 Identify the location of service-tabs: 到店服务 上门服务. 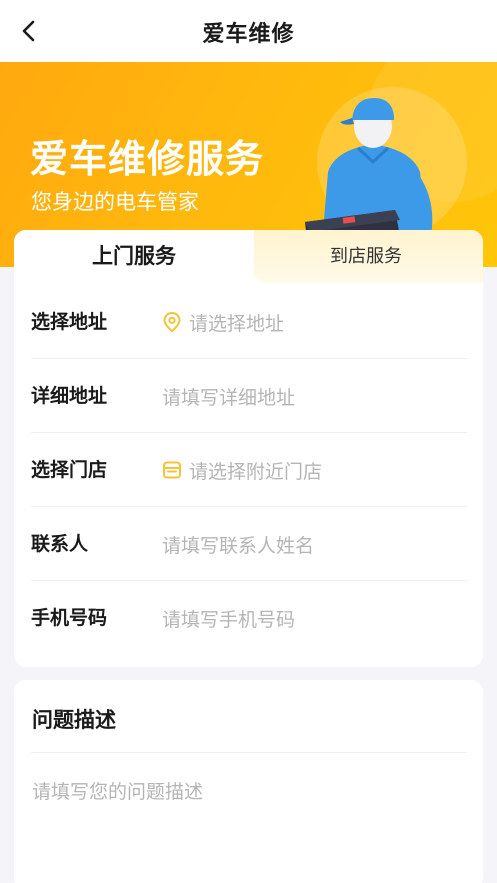
(248, 256).